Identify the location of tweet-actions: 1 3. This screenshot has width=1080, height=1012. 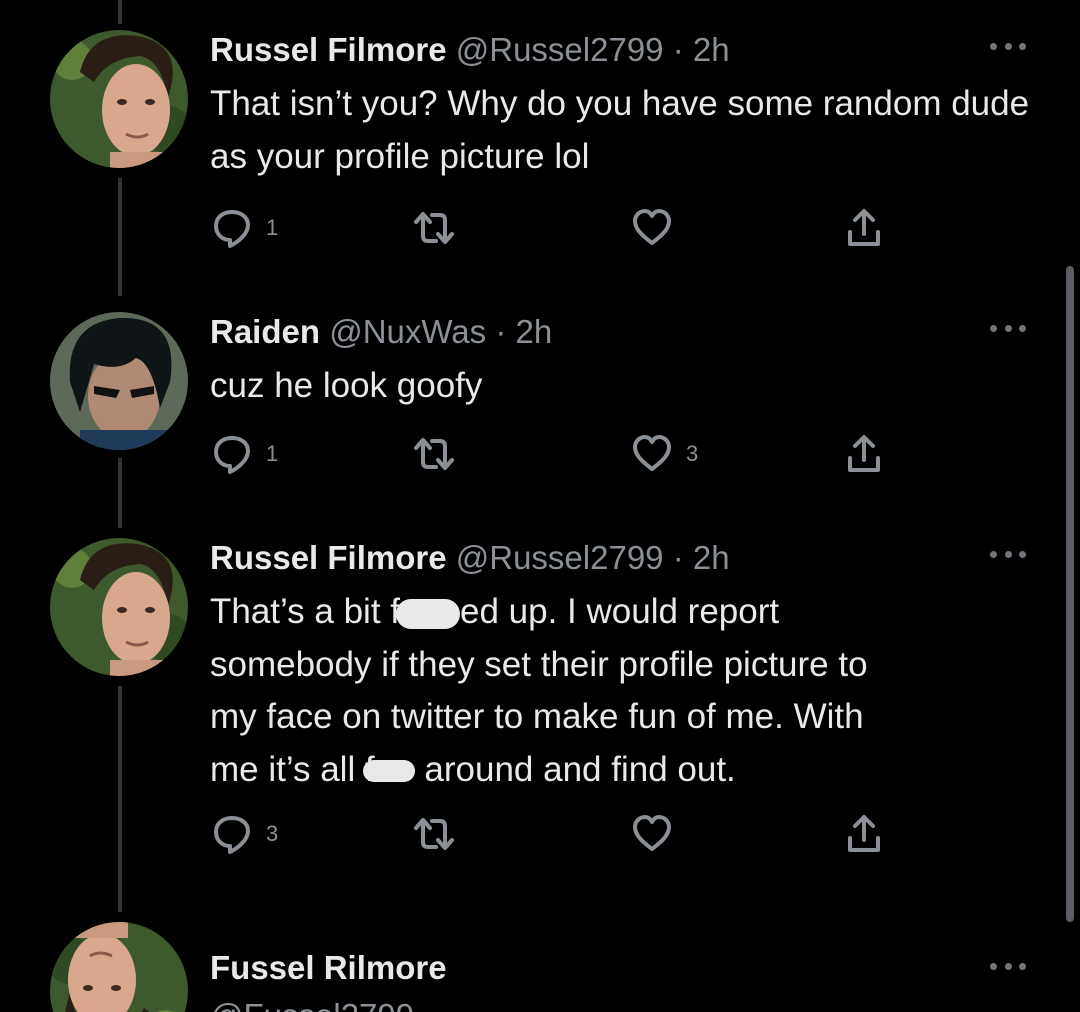
(552, 454).